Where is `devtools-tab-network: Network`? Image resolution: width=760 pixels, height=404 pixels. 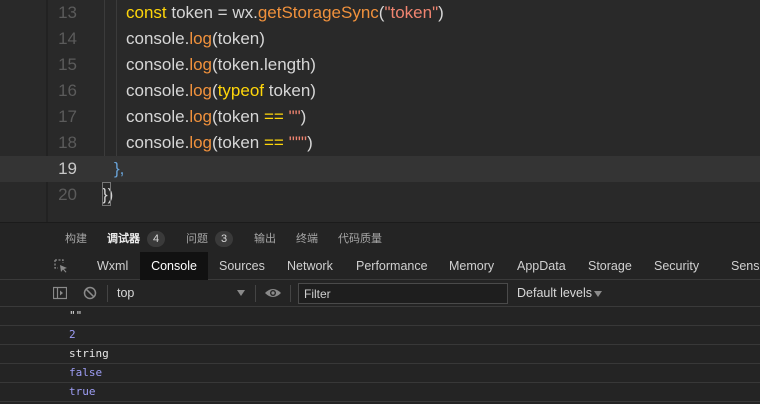 devtools-tab-network: Network is located at coordinates (310, 266).